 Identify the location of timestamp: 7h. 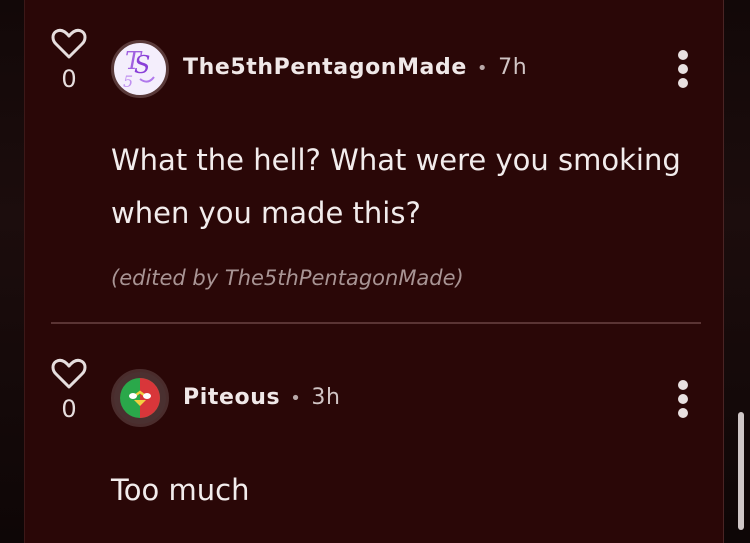
(513, 67).